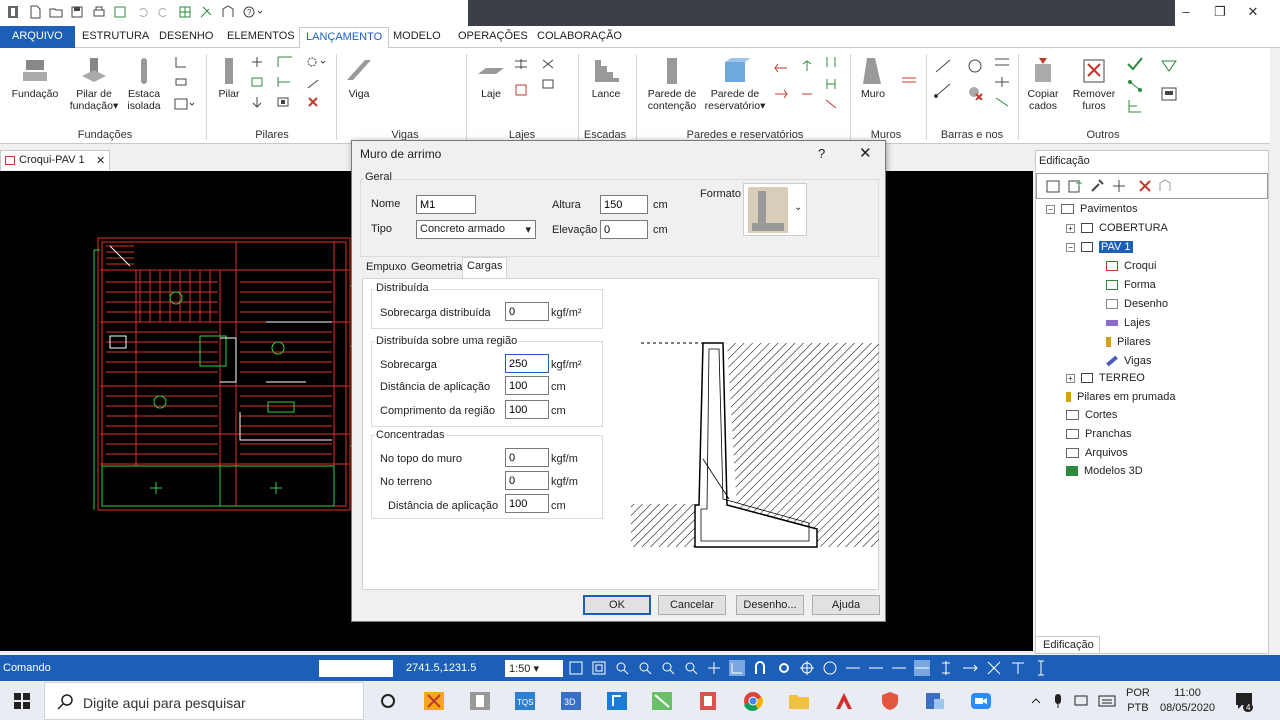 This screenshot has width=1280, height=720. What do you see at coordinates (1165, 186) in the screenshot?
I see `properties-icon` at bounding box center [1165, 186].